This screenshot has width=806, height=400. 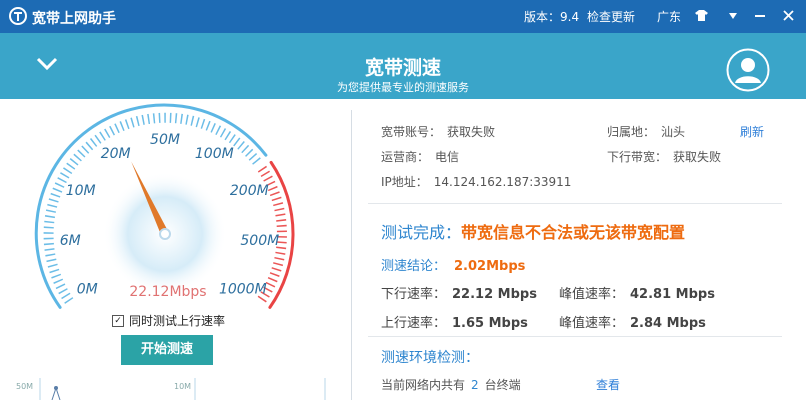 What do you see at coordinates (673, 132) in the screenshot?
I see `home-location-value: 汕头` at bounding box center [673, 132].